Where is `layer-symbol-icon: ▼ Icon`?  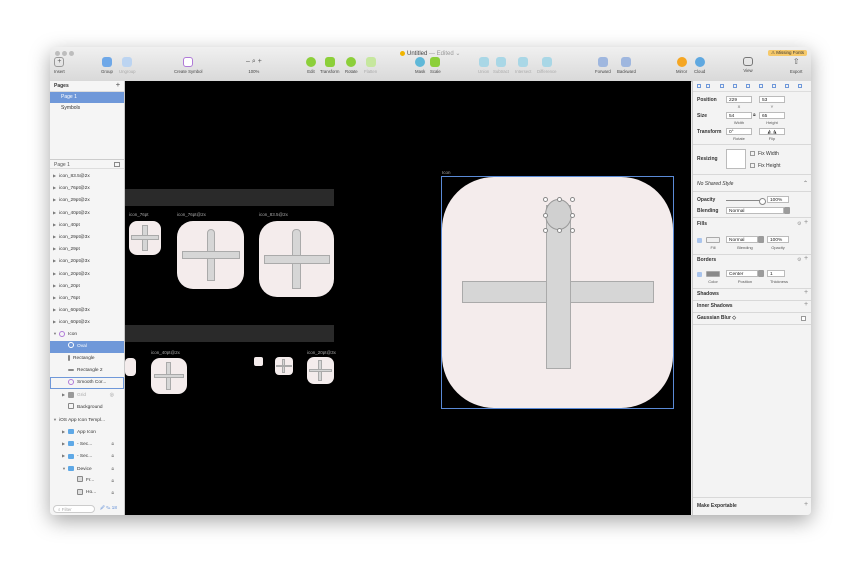
layer-symbol-icon: ▼ Icon is located at coordinates (87, 334).